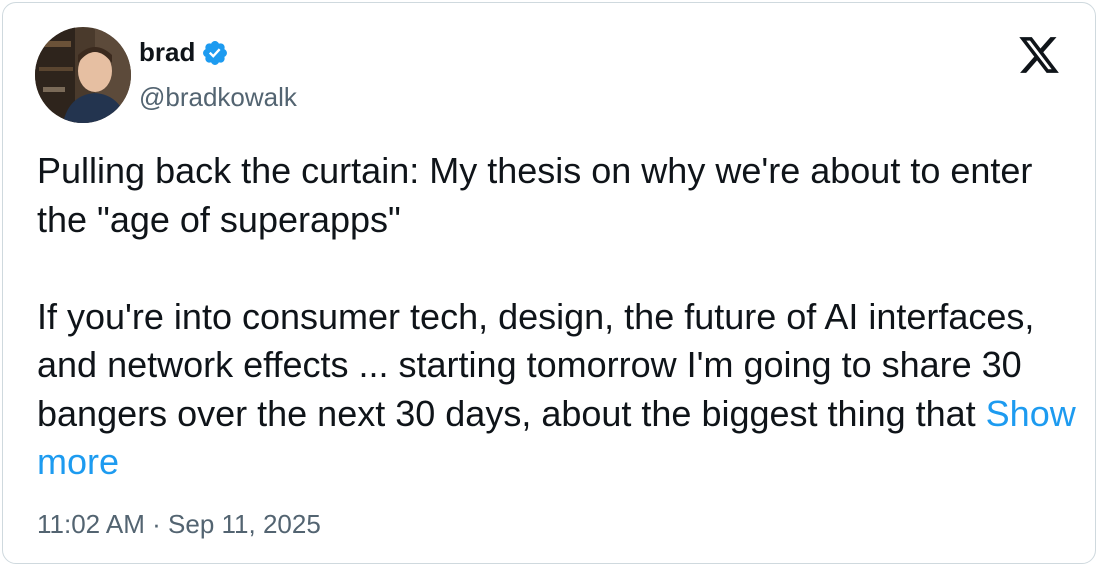 The width and height of the screenshot is (1100, 568). I want to click on author-name-row: brad, so click(184, 52).